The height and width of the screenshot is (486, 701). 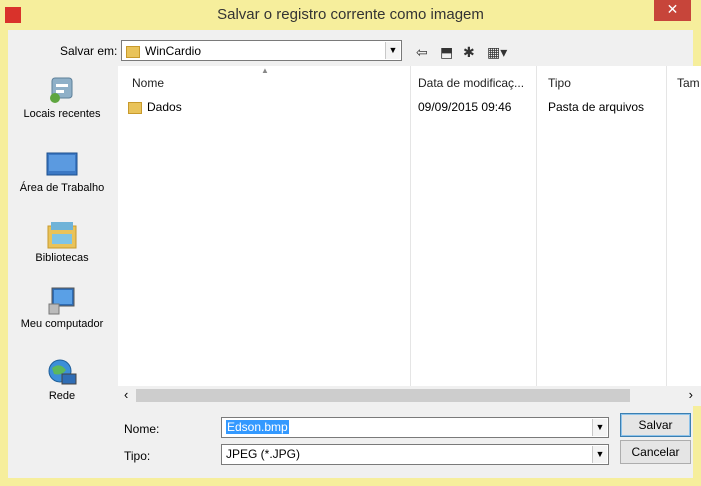 What do you see at coordinates (422, 52) in the screenshot?
I see `back-icon: ⇦` at bounding box center [422, 52].